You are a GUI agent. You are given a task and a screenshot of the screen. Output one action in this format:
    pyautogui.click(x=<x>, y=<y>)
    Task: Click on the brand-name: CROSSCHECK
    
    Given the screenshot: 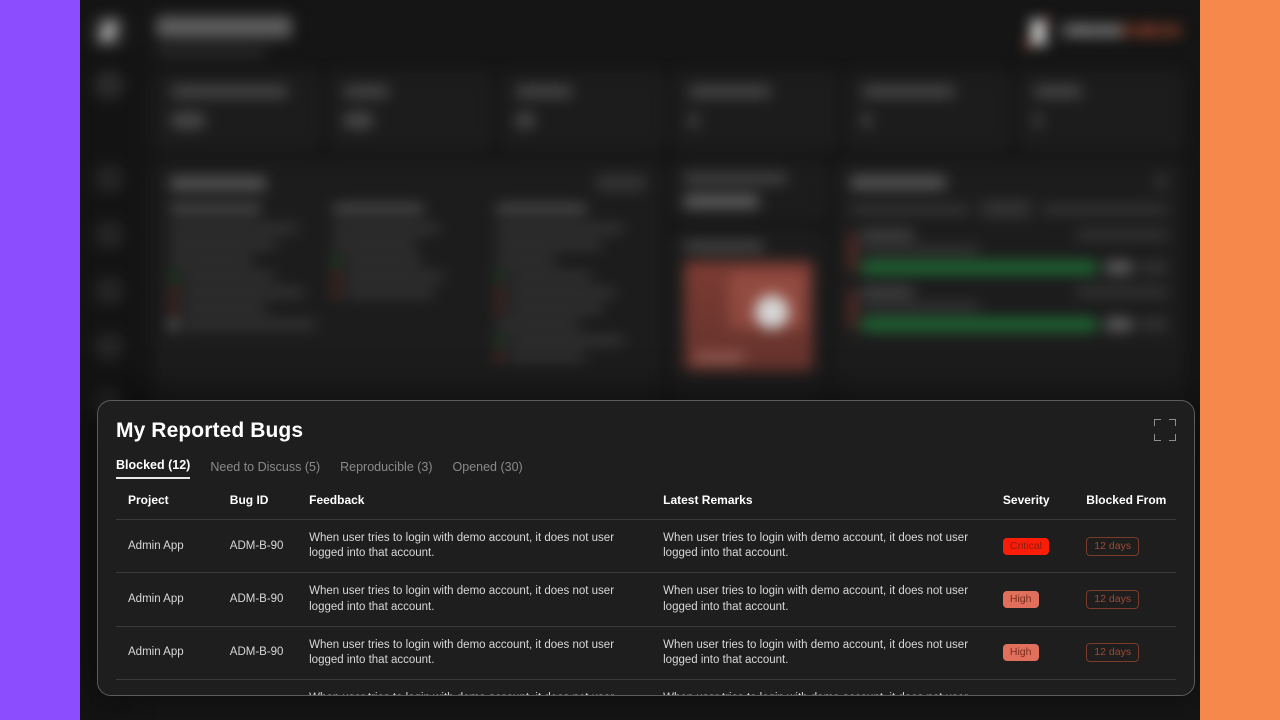 What is the action you would take?
    pyautogui.click(x=1122, y=32)
    